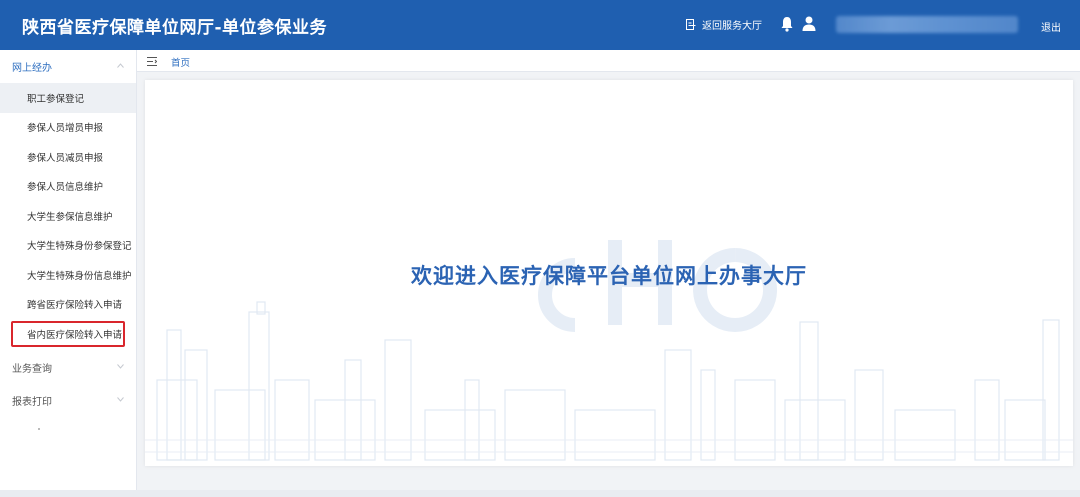  Describe the element at coordinates (32, 68) in the screenshot. I see `menu-group-label: 网上经办` at that location.